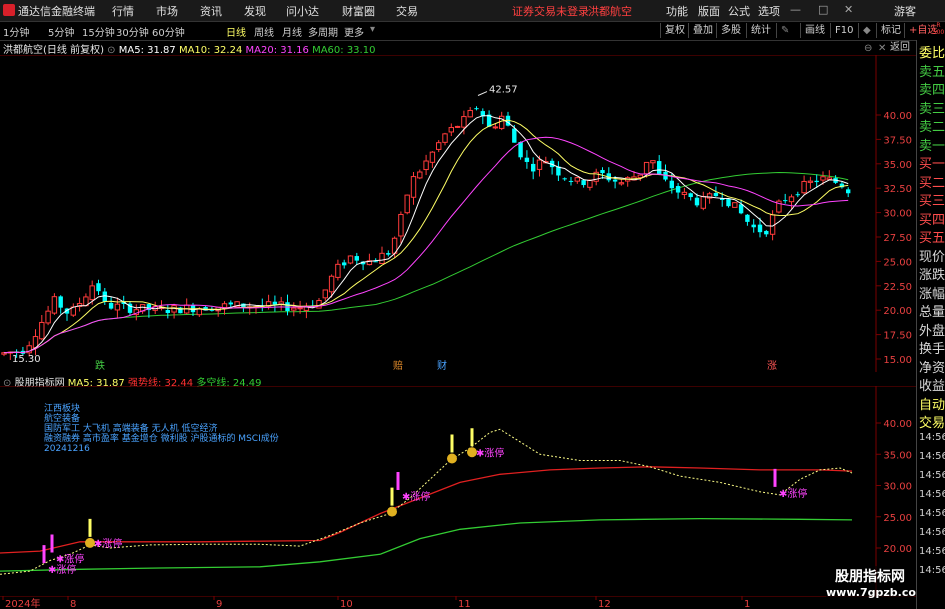  I want to click on tf-60min: 60分钟, so click(168, 31).